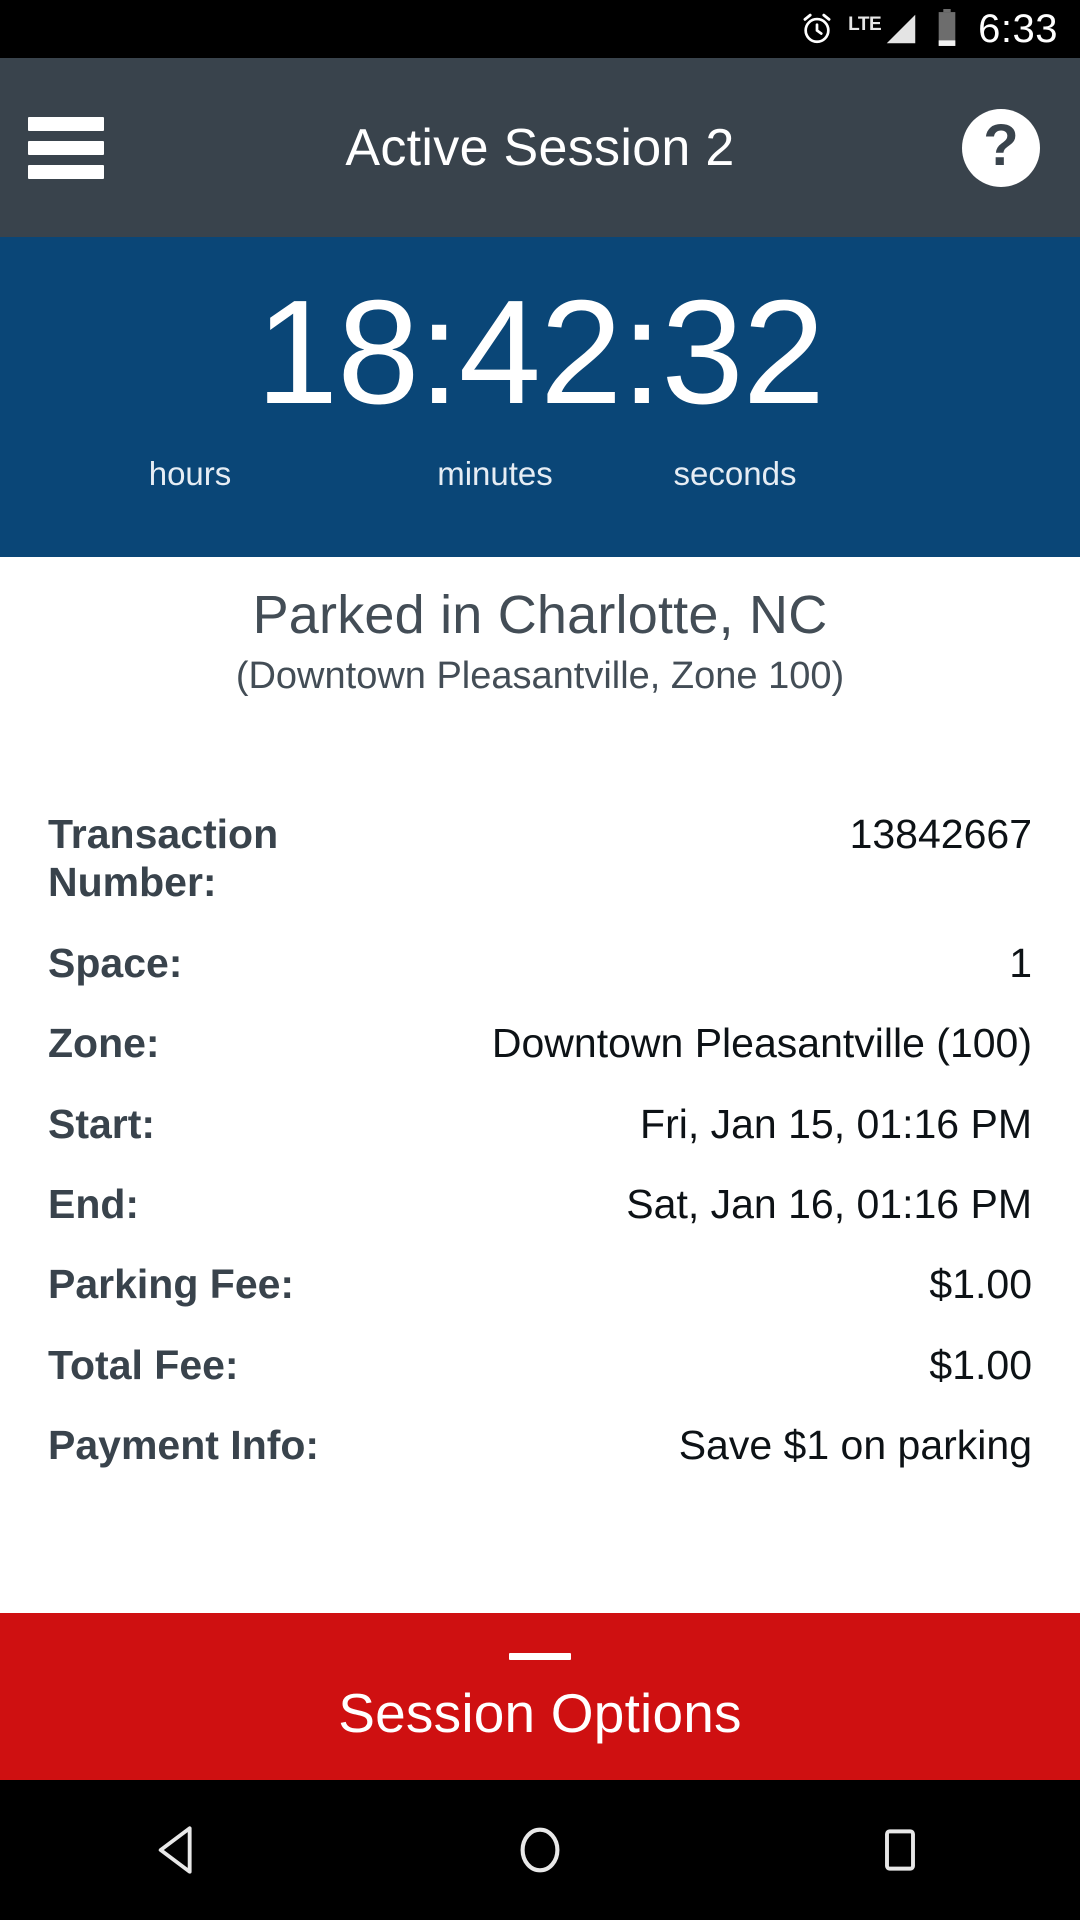 The width and height of the screenshot is (1080, 1920). I want to click on detail-row-parking-fee: Parking Fee: $1.00, so click(540, 1284).